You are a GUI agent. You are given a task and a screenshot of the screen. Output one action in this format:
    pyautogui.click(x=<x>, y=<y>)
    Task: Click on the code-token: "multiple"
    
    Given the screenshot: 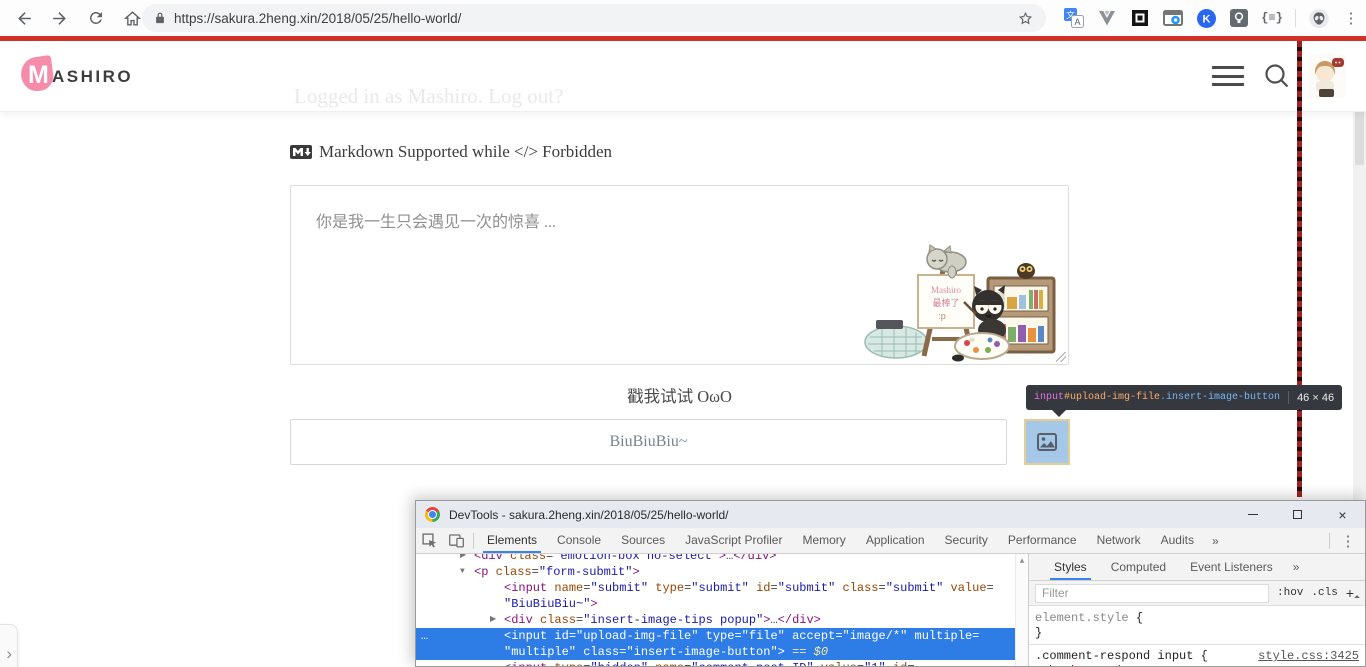 What is the action you would take?
    pyautogui.click(x=540, y=652)
    